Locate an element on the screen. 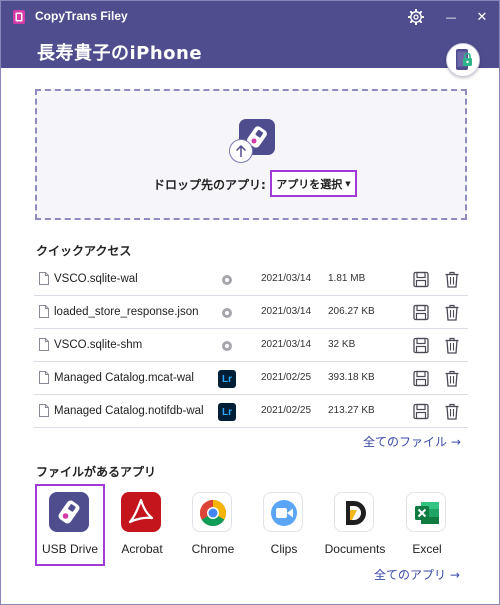 This screenshot has height=605, width=500. iphone-lock-icon is located at coordinates (464, 59).